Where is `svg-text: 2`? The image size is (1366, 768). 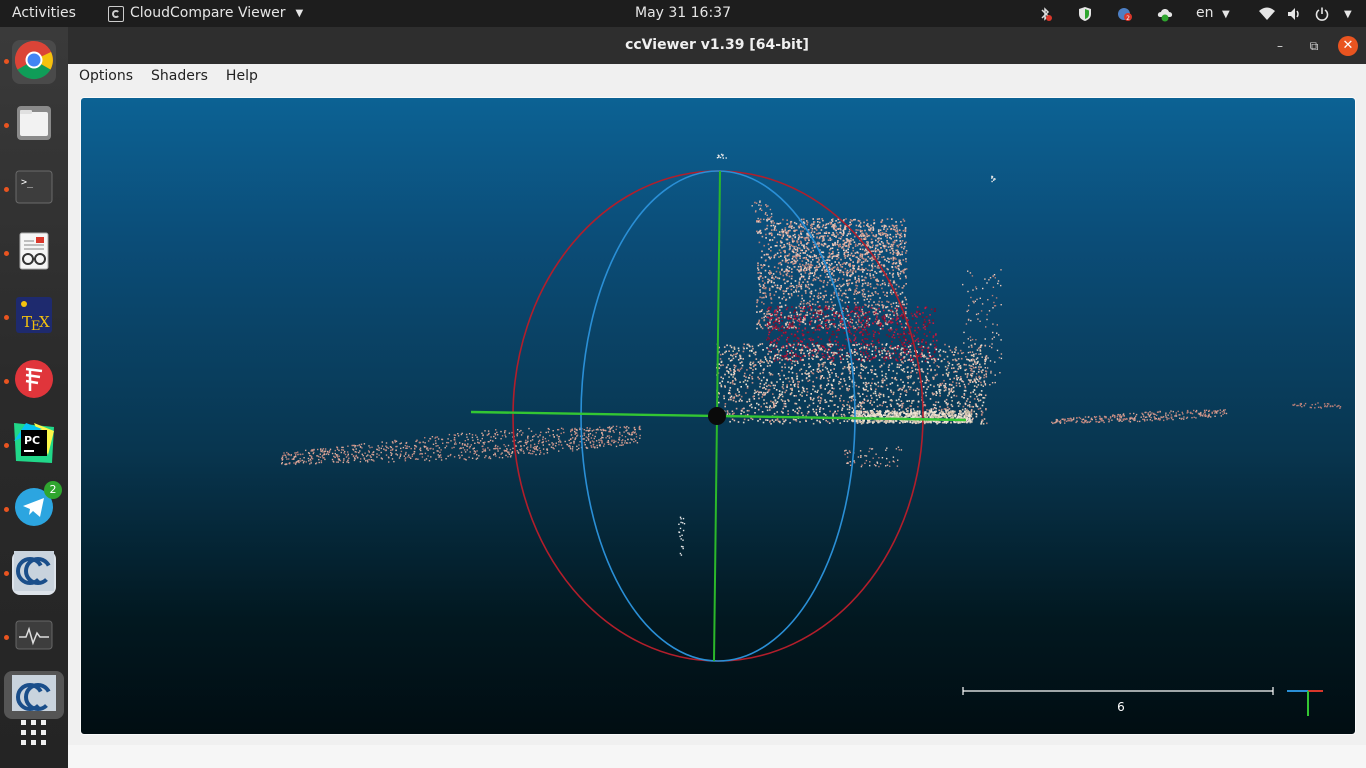 svg-text: 2 is located at coordinates (1128, 18).